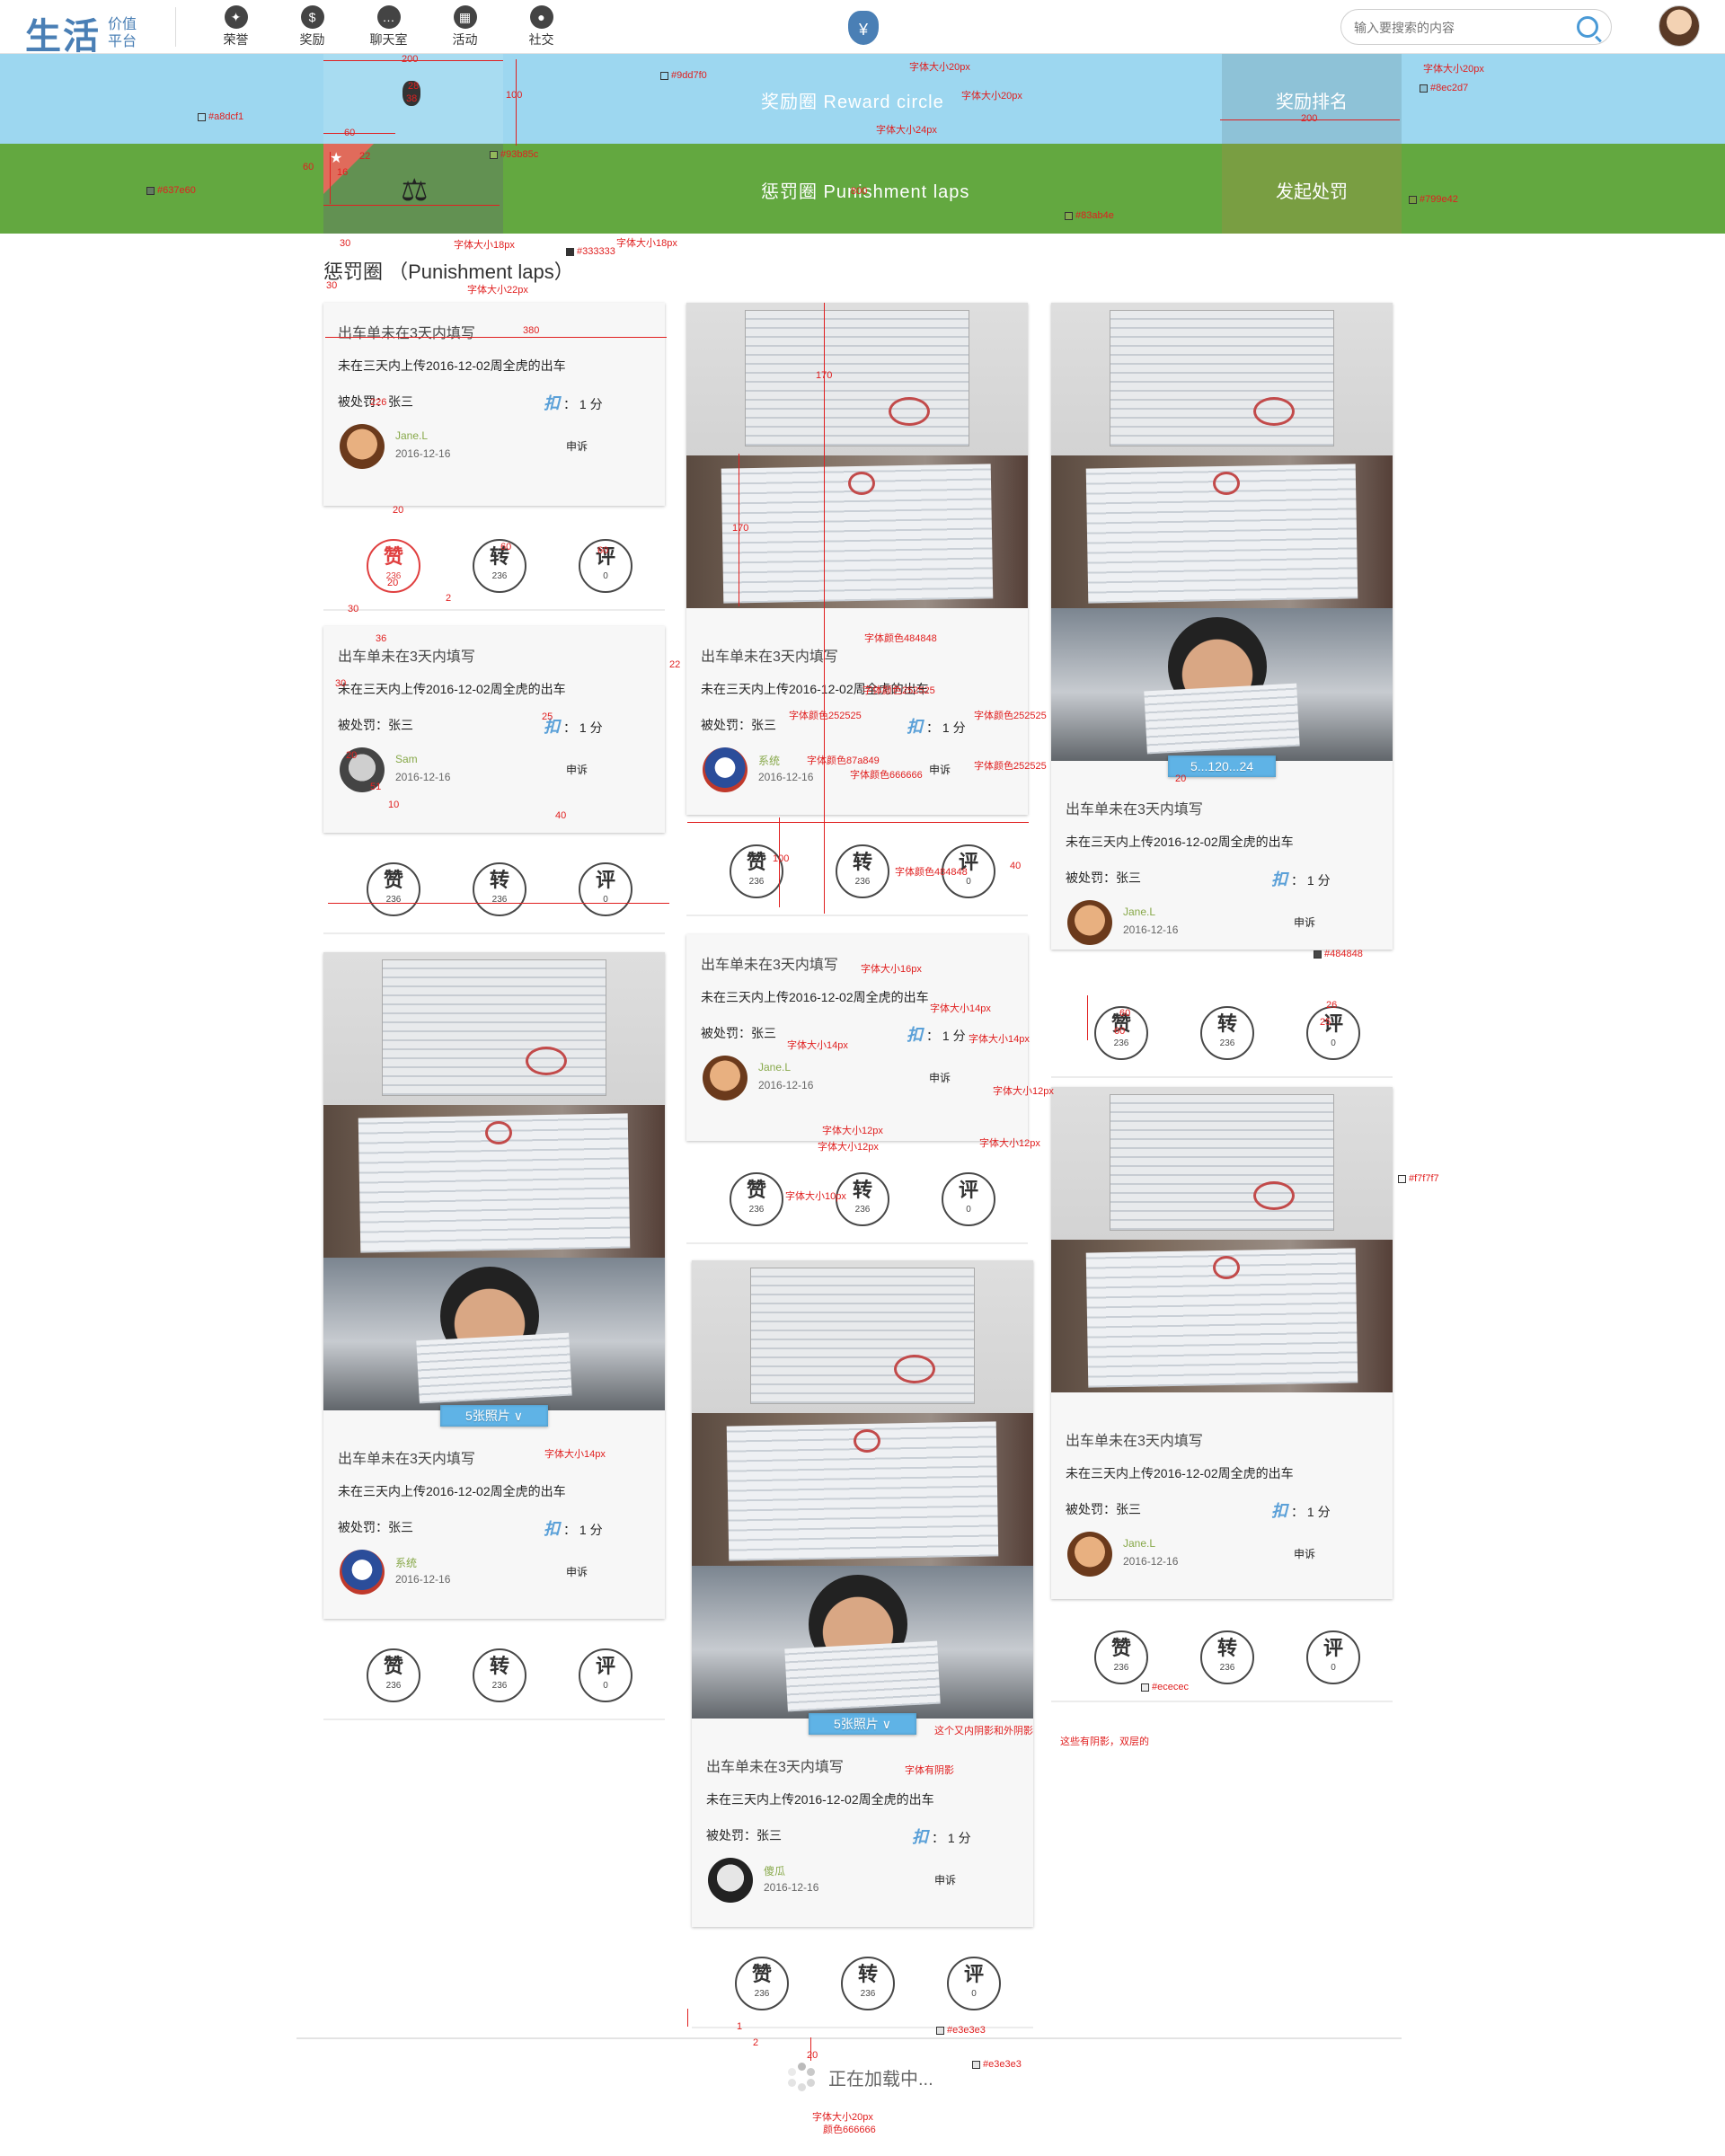 Image resolution: width=1725 pixels, height=2156 pixels. What do you see at coordinates (583, 1530) in the screenshot?
I see `deduct-value: ： 1 分` at bounding box center [583, 1530].